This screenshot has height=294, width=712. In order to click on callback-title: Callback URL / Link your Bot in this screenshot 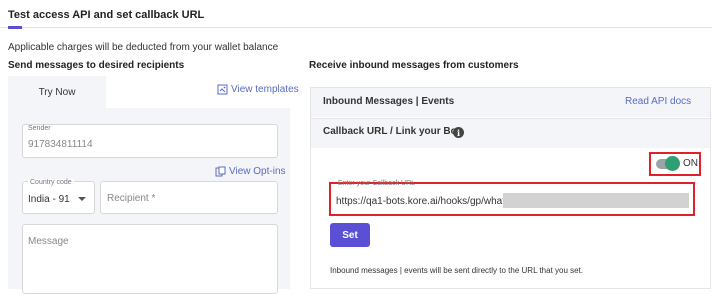, I will do `click(392, 131)`.